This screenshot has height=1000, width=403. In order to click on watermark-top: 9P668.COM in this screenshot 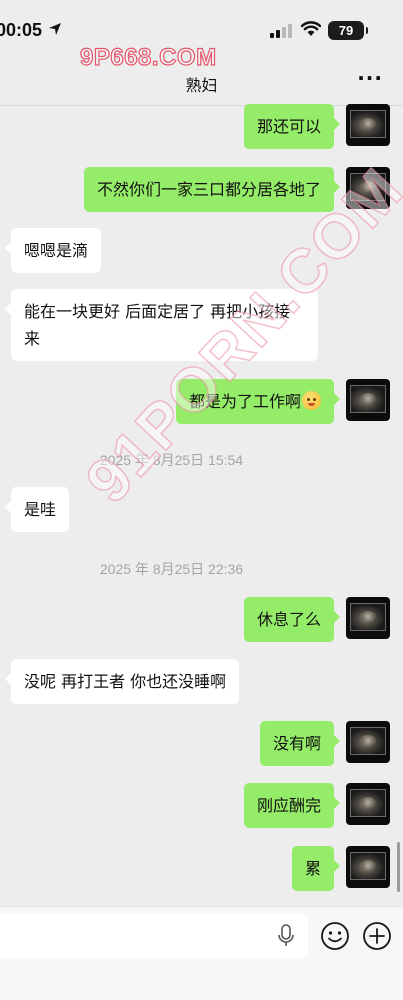, I will do `click(148, 57)`.